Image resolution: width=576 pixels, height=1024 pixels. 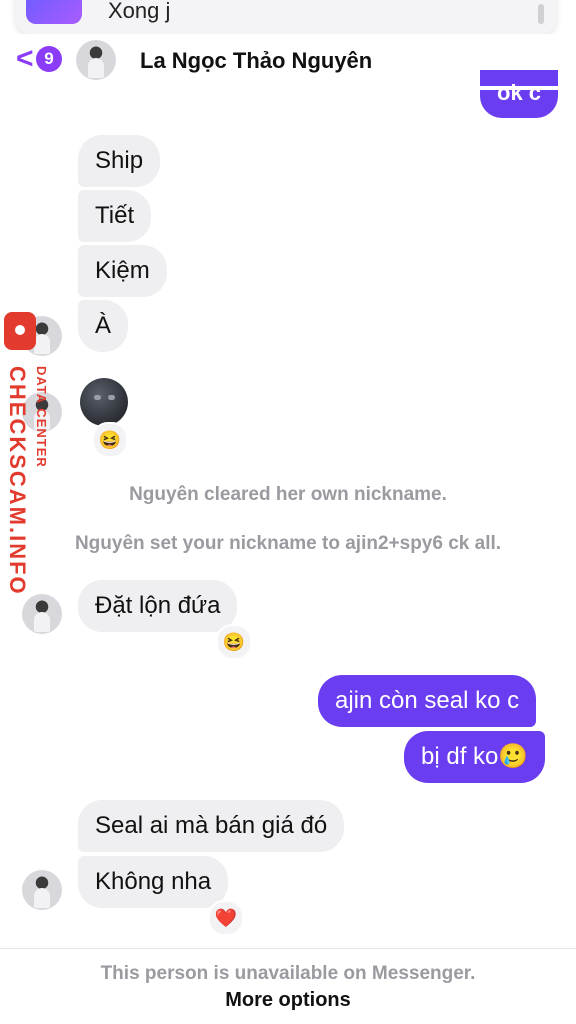 What do you see at coordinates (20, 331) in the screenshot?
I see `watermark-lock-icon` at bounding box center [20, 331].